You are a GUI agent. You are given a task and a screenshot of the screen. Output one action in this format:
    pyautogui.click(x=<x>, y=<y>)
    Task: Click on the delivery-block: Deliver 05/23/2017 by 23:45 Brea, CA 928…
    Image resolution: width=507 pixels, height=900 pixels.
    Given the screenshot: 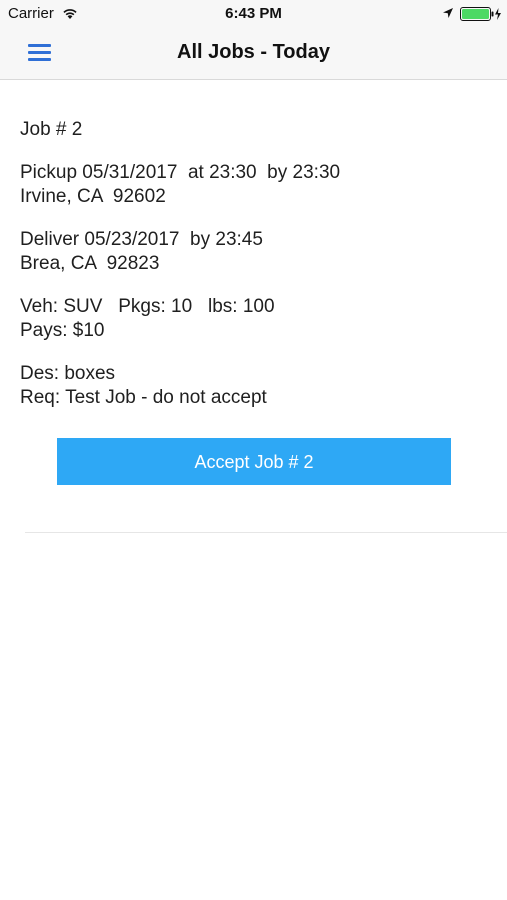 What is the action you would take?
    pyautogui.click(x=250, y=252)
    